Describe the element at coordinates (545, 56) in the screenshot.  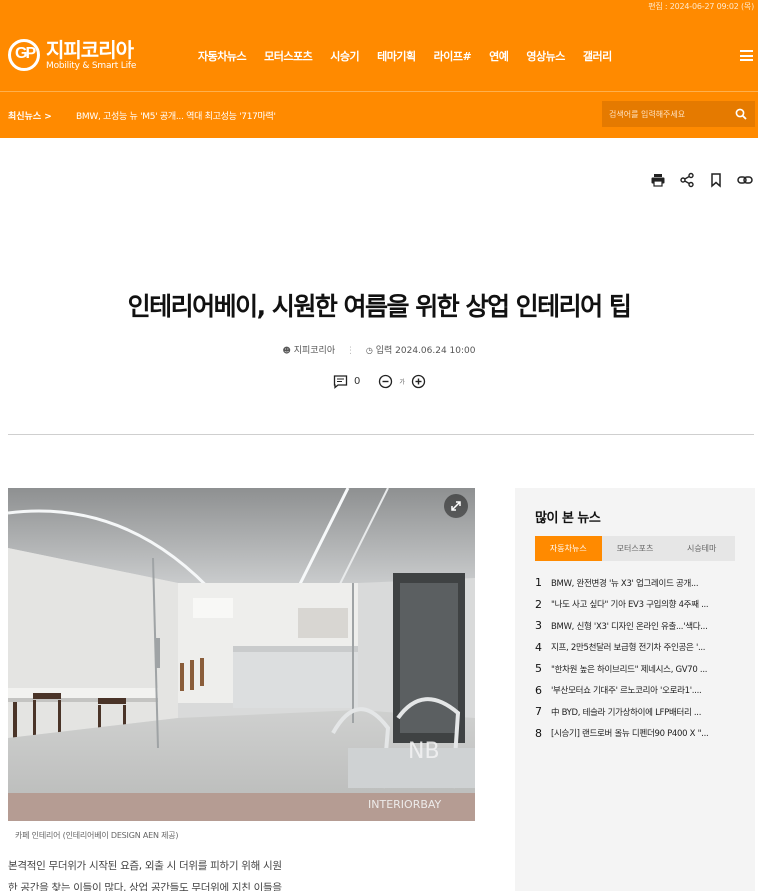
I see `nav-item-video-news: 영상뉴스` at that location.